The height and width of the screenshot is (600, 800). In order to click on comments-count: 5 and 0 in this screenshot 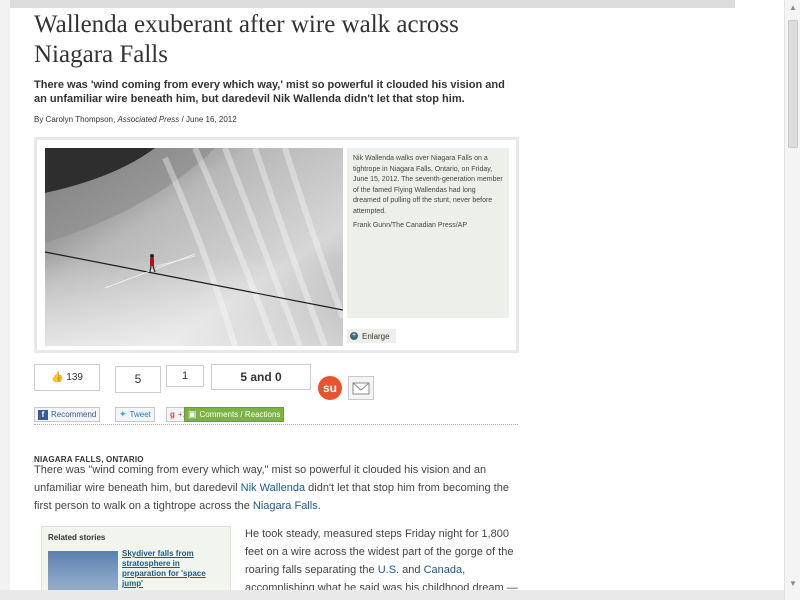, I will do `click(261, 377)`.